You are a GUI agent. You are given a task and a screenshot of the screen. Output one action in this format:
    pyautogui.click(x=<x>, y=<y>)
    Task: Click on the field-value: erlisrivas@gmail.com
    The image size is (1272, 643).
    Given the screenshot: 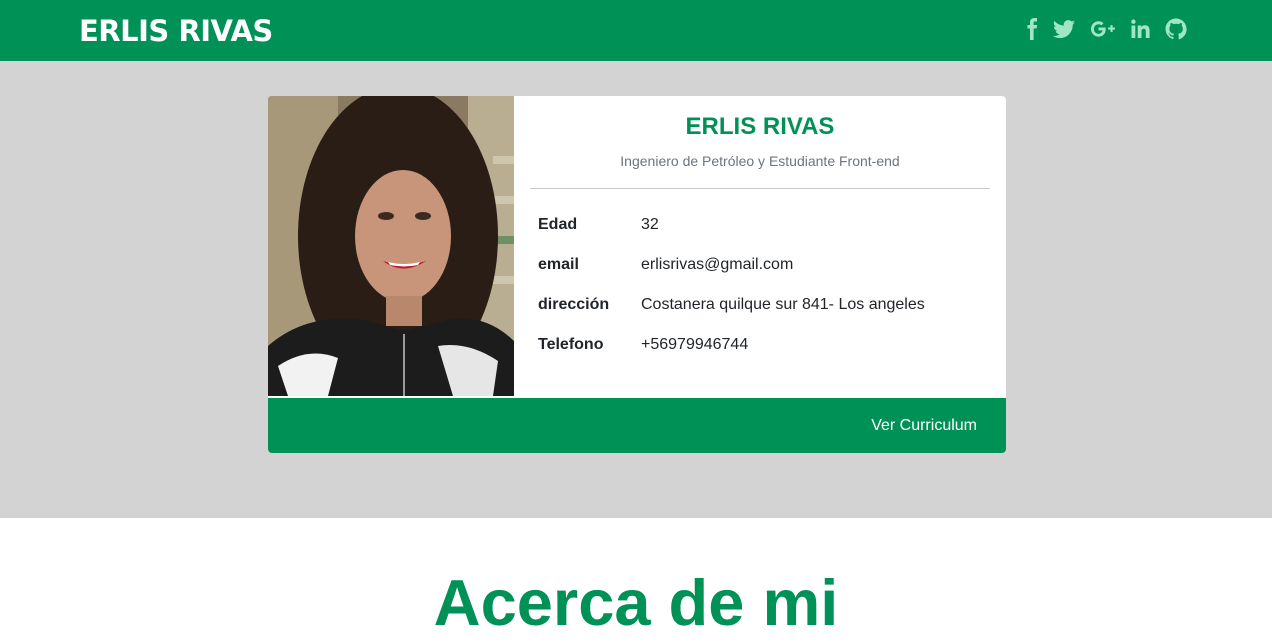 What is the action you would take?
    pyautogui.click(x=717, y=264)
    